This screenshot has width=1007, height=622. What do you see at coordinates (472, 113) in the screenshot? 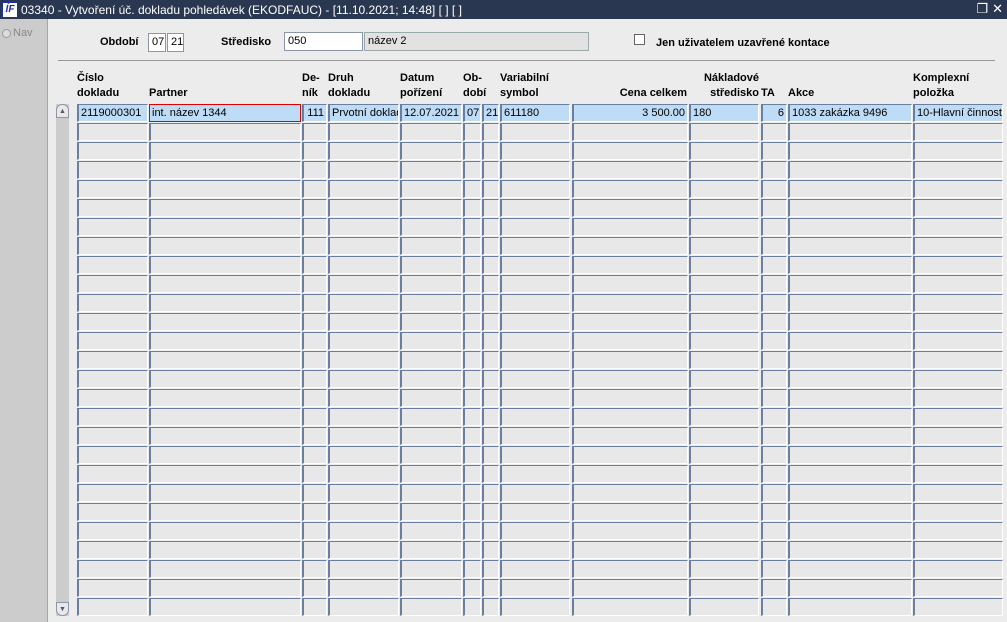
I see `table-cell: 07` at bounding box center [472, 113].